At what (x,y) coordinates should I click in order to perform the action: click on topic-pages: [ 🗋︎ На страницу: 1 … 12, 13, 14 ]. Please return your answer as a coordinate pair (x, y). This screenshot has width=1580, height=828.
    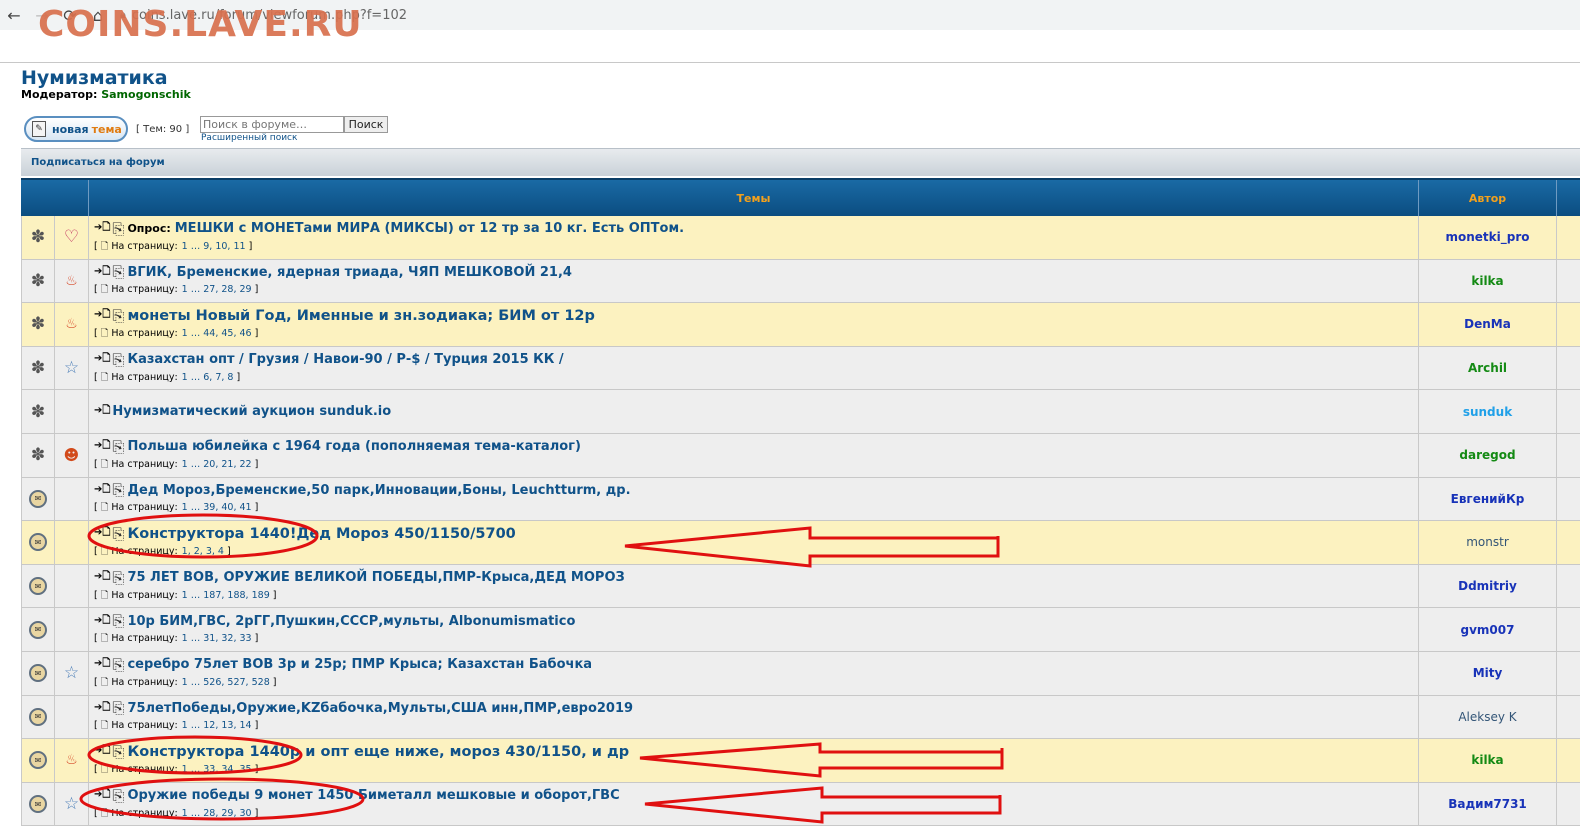
    Looking at the image, I should click on (176, 726).